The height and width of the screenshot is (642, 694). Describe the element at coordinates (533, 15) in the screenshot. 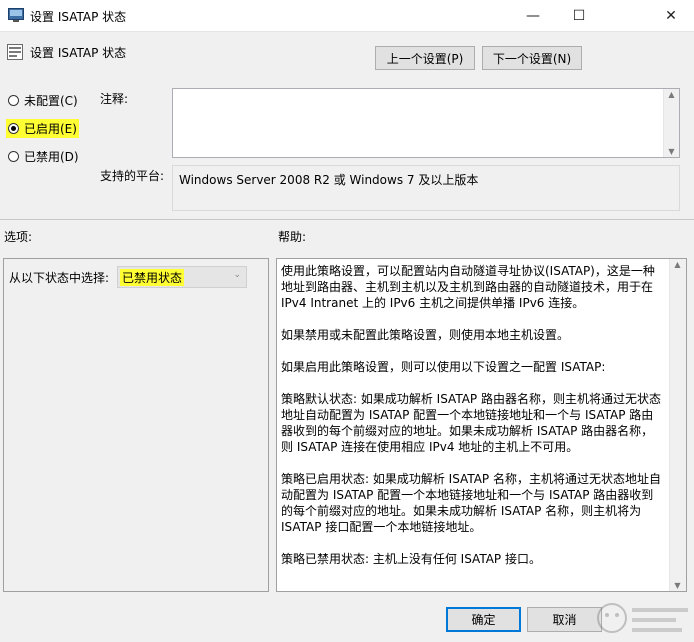

I see `minimize-button: —` at that location.